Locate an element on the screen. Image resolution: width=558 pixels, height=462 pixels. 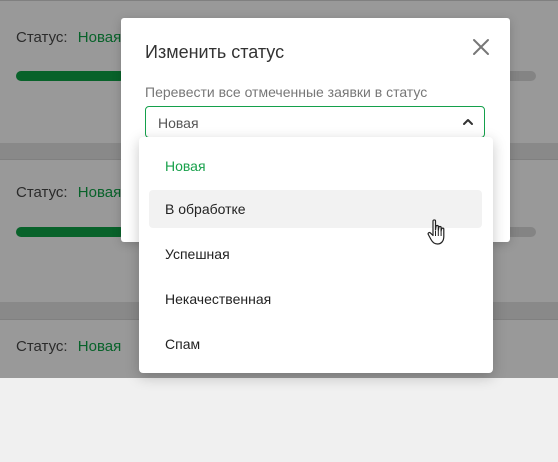
hand-pointer-icon is located at coordinates (436, 232).